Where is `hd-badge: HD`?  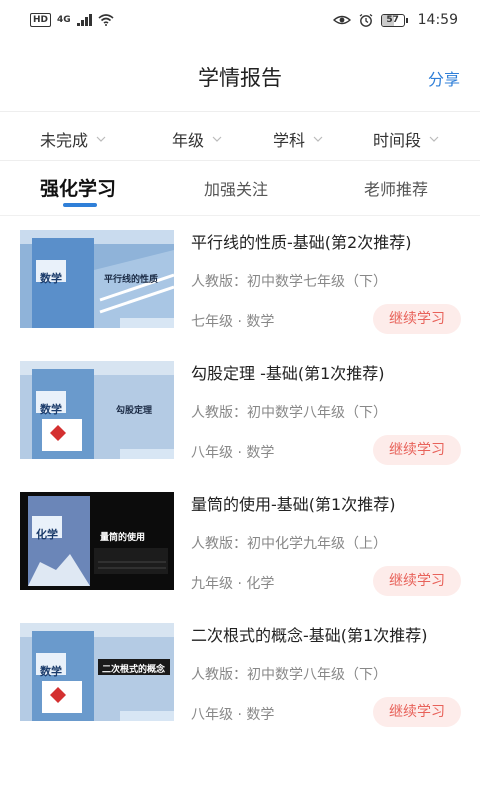 hd-badge: HD is located at coordinates (41, 20).